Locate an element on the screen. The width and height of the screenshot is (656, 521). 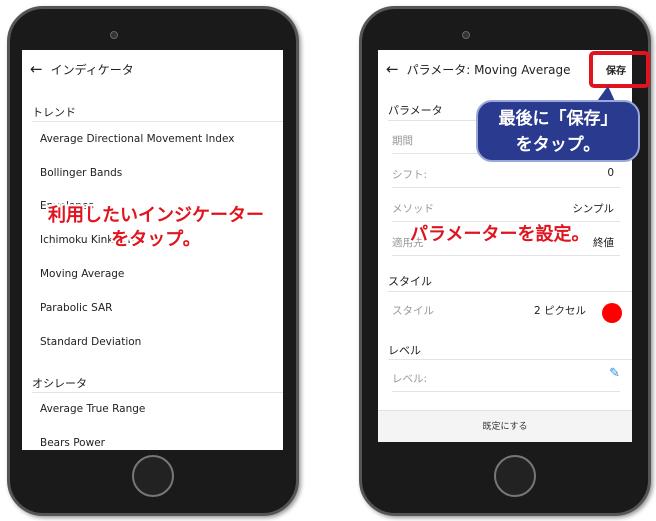
list-item: Parabolic SAR is located at coordinates (76, 308).